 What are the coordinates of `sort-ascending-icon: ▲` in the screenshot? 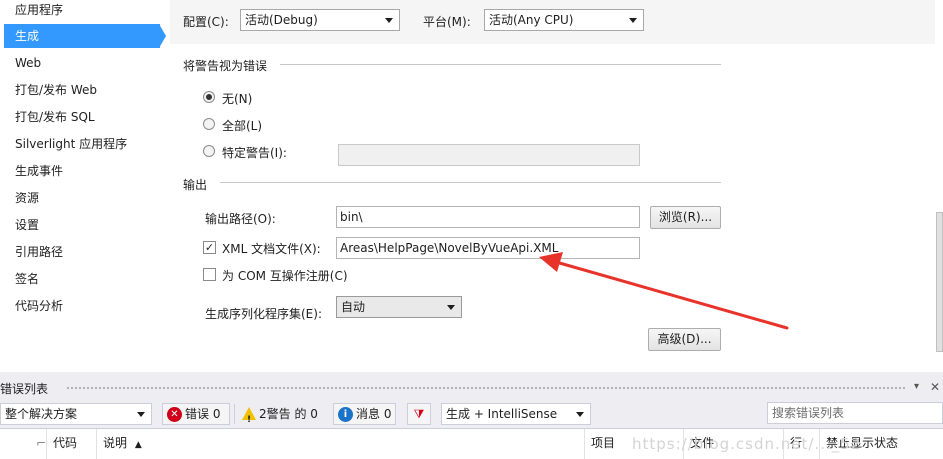 It's located at (138, 445).